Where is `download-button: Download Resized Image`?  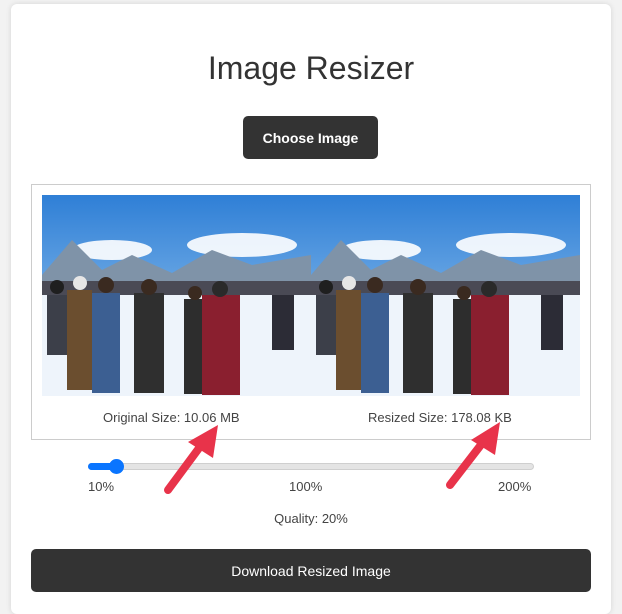 download-button: Download Resized Image is located at coordinates (311, 570).